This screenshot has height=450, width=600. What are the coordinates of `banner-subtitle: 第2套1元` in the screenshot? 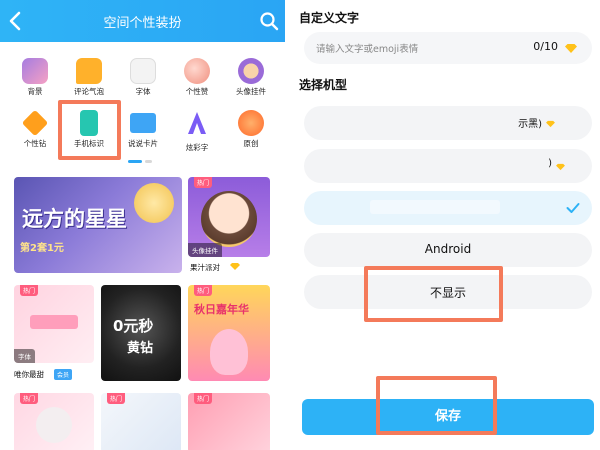 It's located at (42, 248).